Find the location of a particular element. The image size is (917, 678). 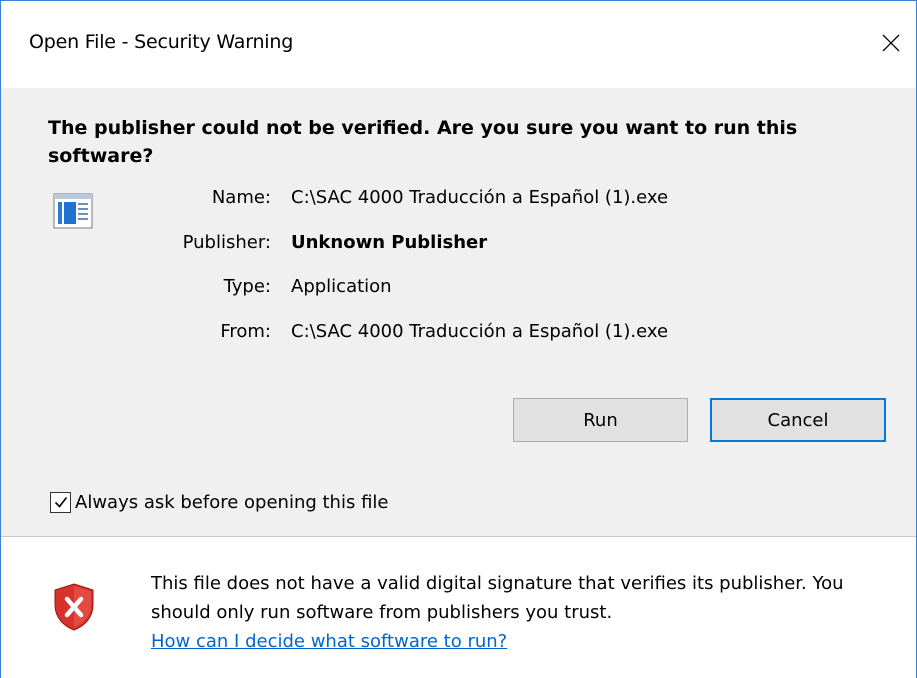

checkmark-icon is located at coordinates (60, 502).